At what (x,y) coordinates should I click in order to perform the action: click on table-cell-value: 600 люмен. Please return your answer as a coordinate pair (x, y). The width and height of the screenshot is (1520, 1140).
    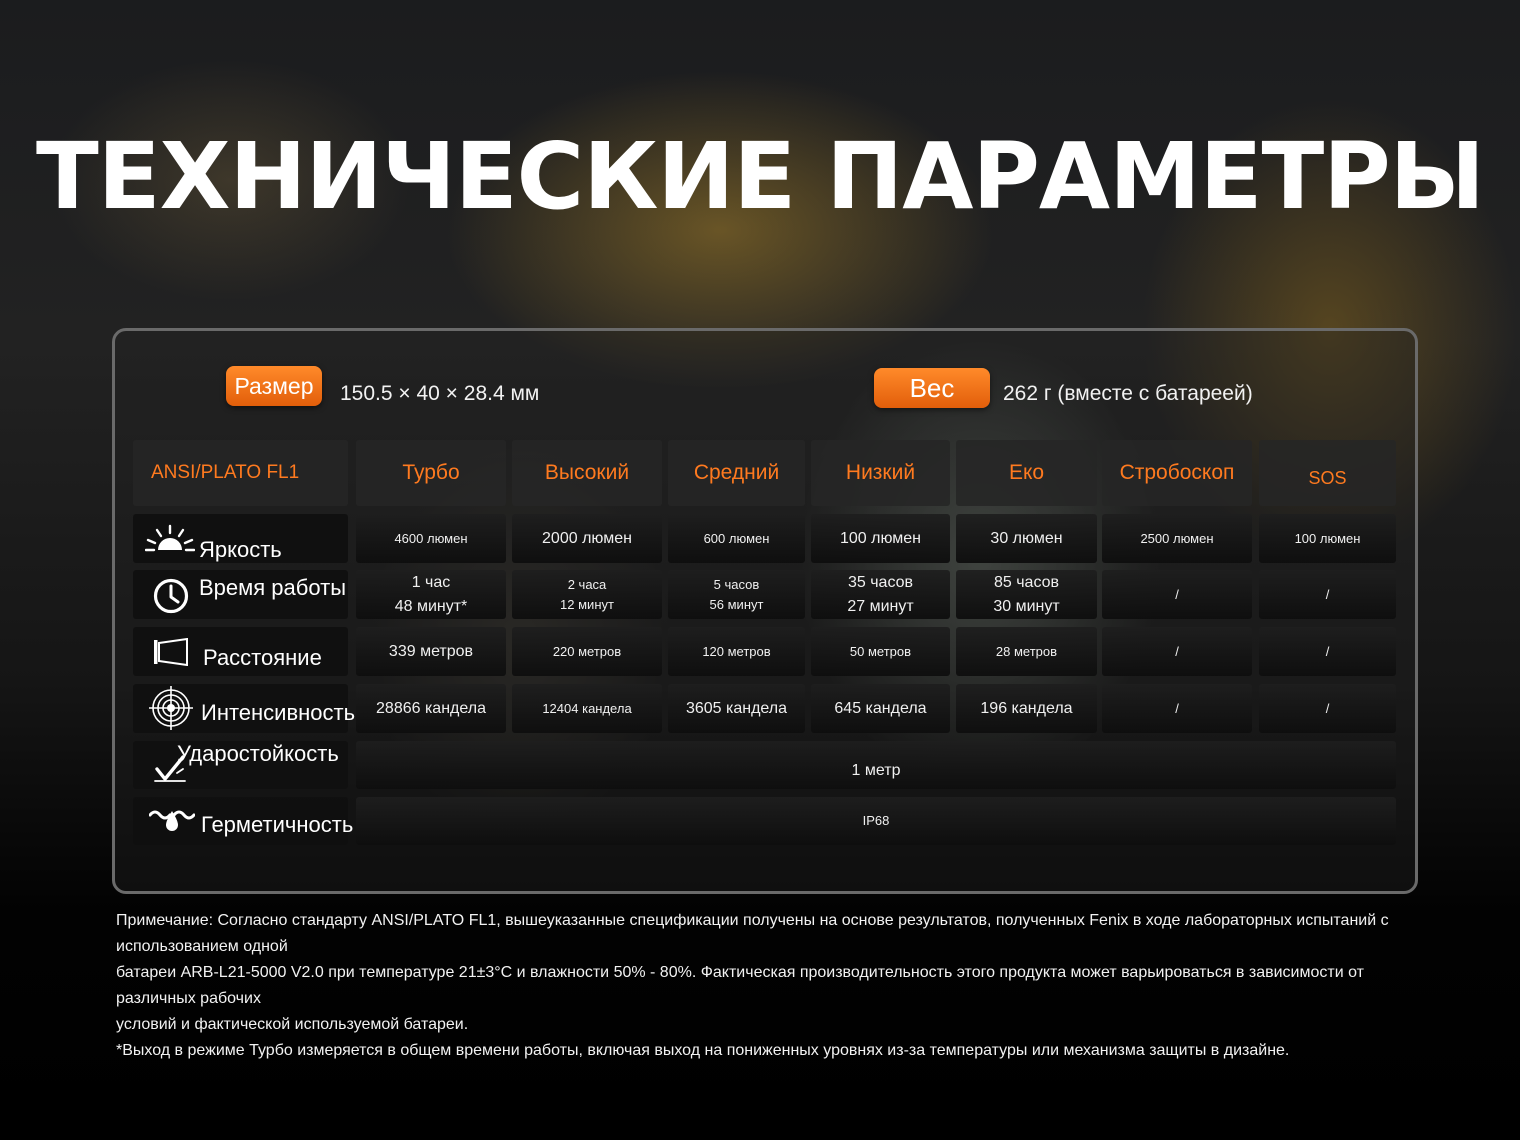
    Looking at the image, I should click on (736, 538).